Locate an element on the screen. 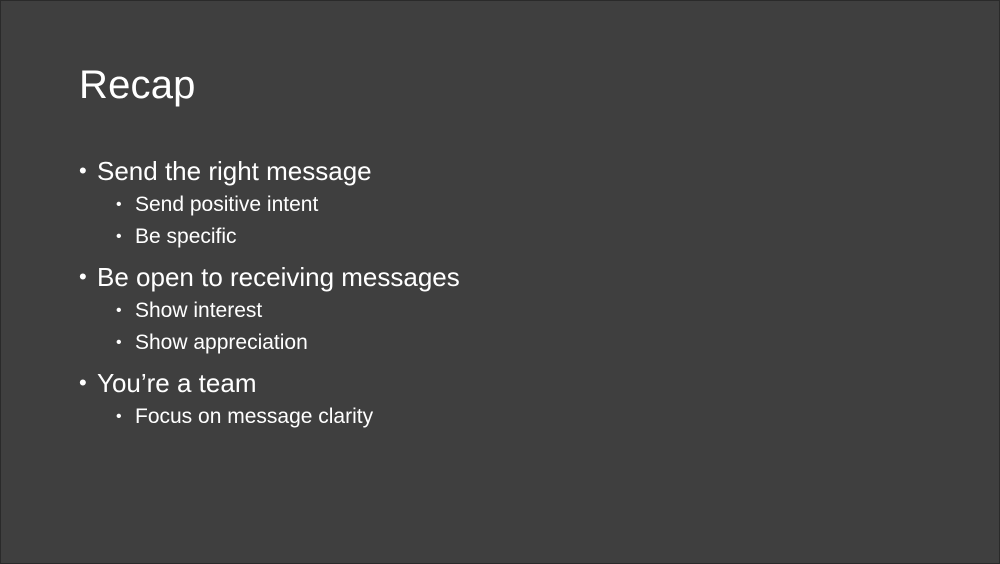 This screenshot has height=564, width=1000. sub-bullet-text: Show interest is located at coordinates (199, 310).